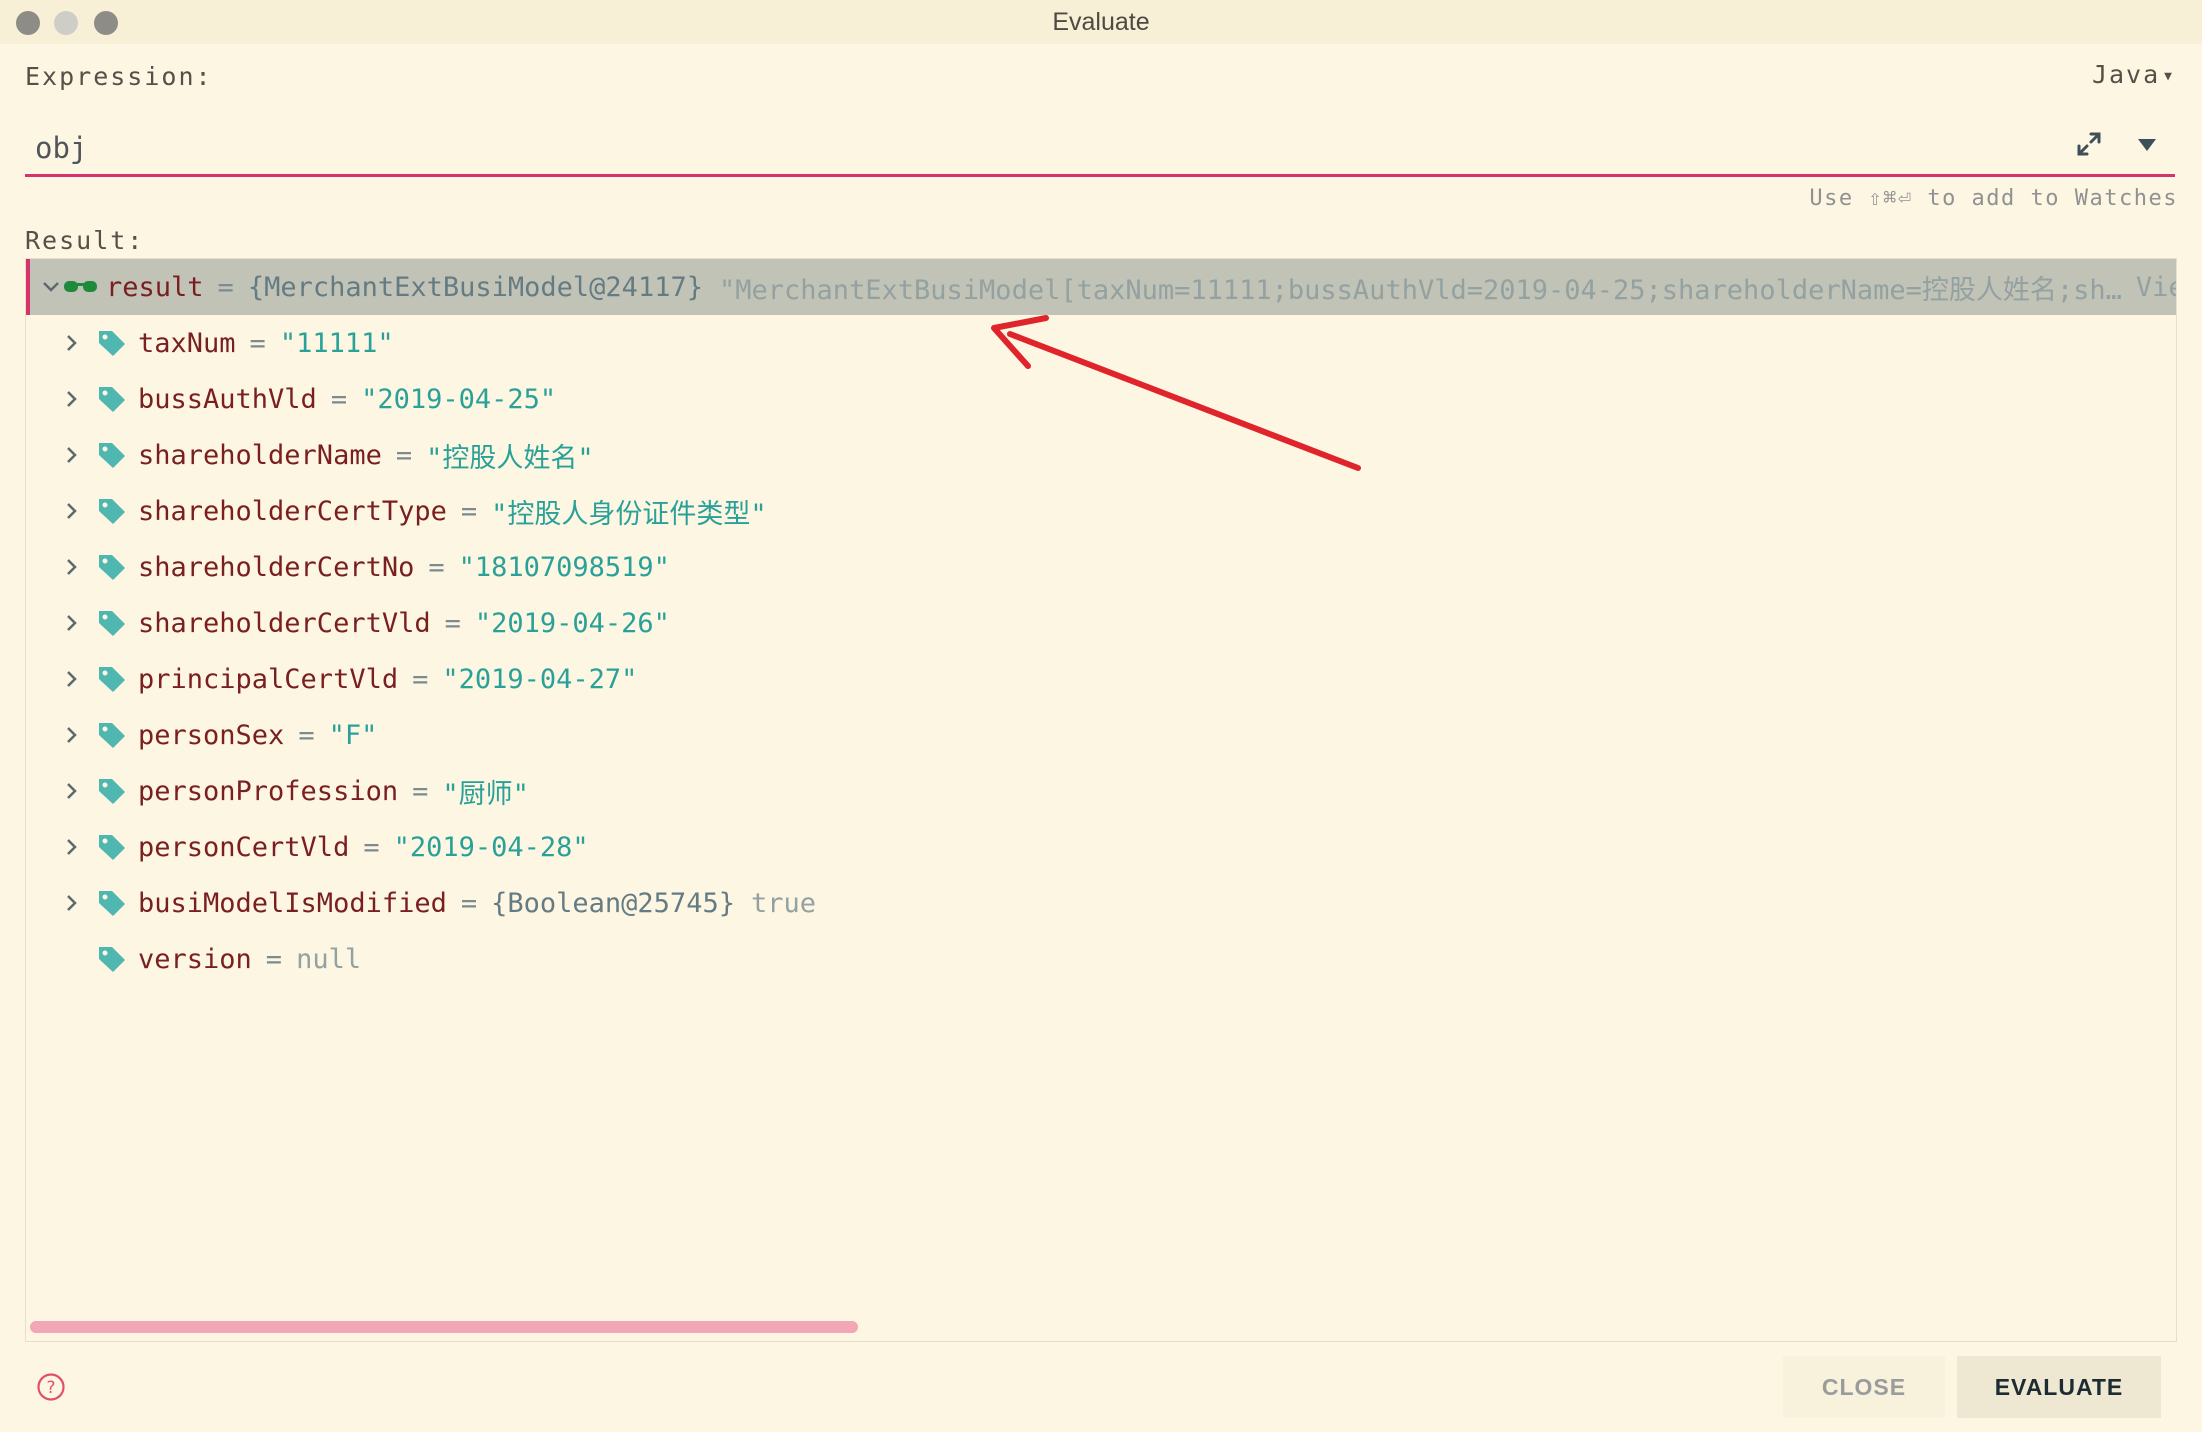  What do you see at coordinates (540, 679) in the screenshot?
I see `field-value: "2019-04-27"` at bounding box center [540, 679].